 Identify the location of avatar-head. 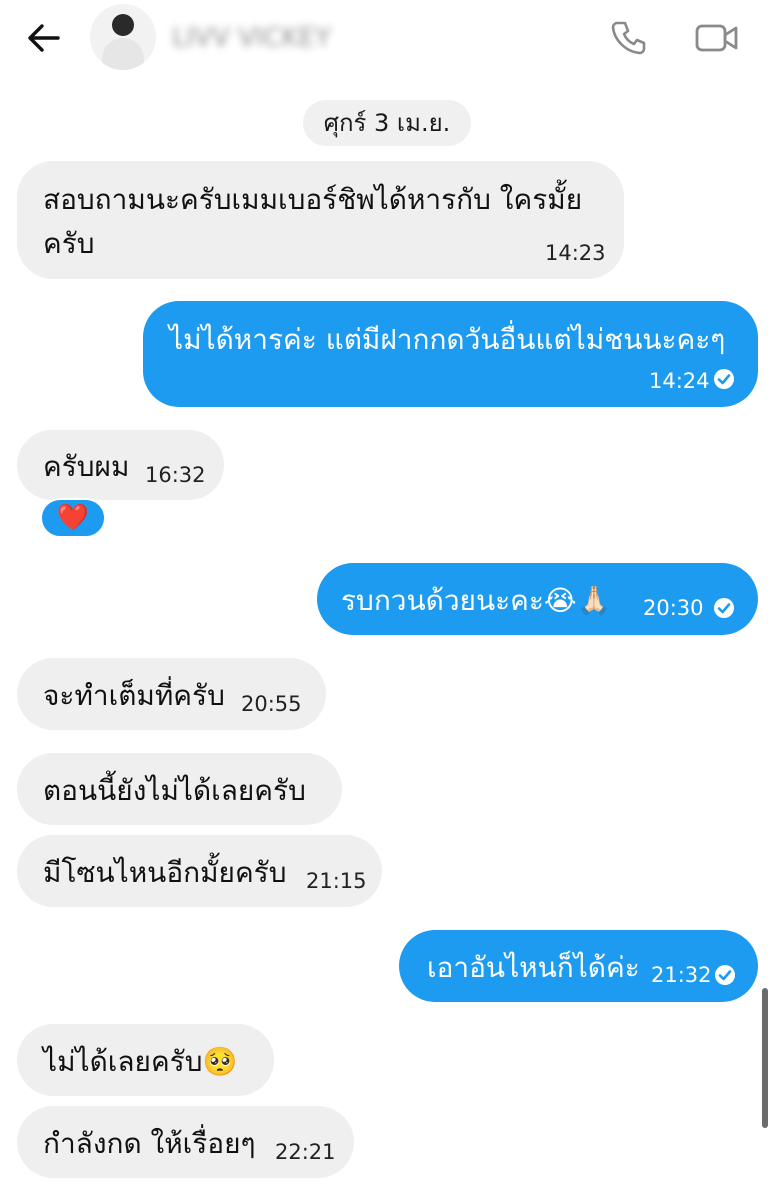
(123, 25).